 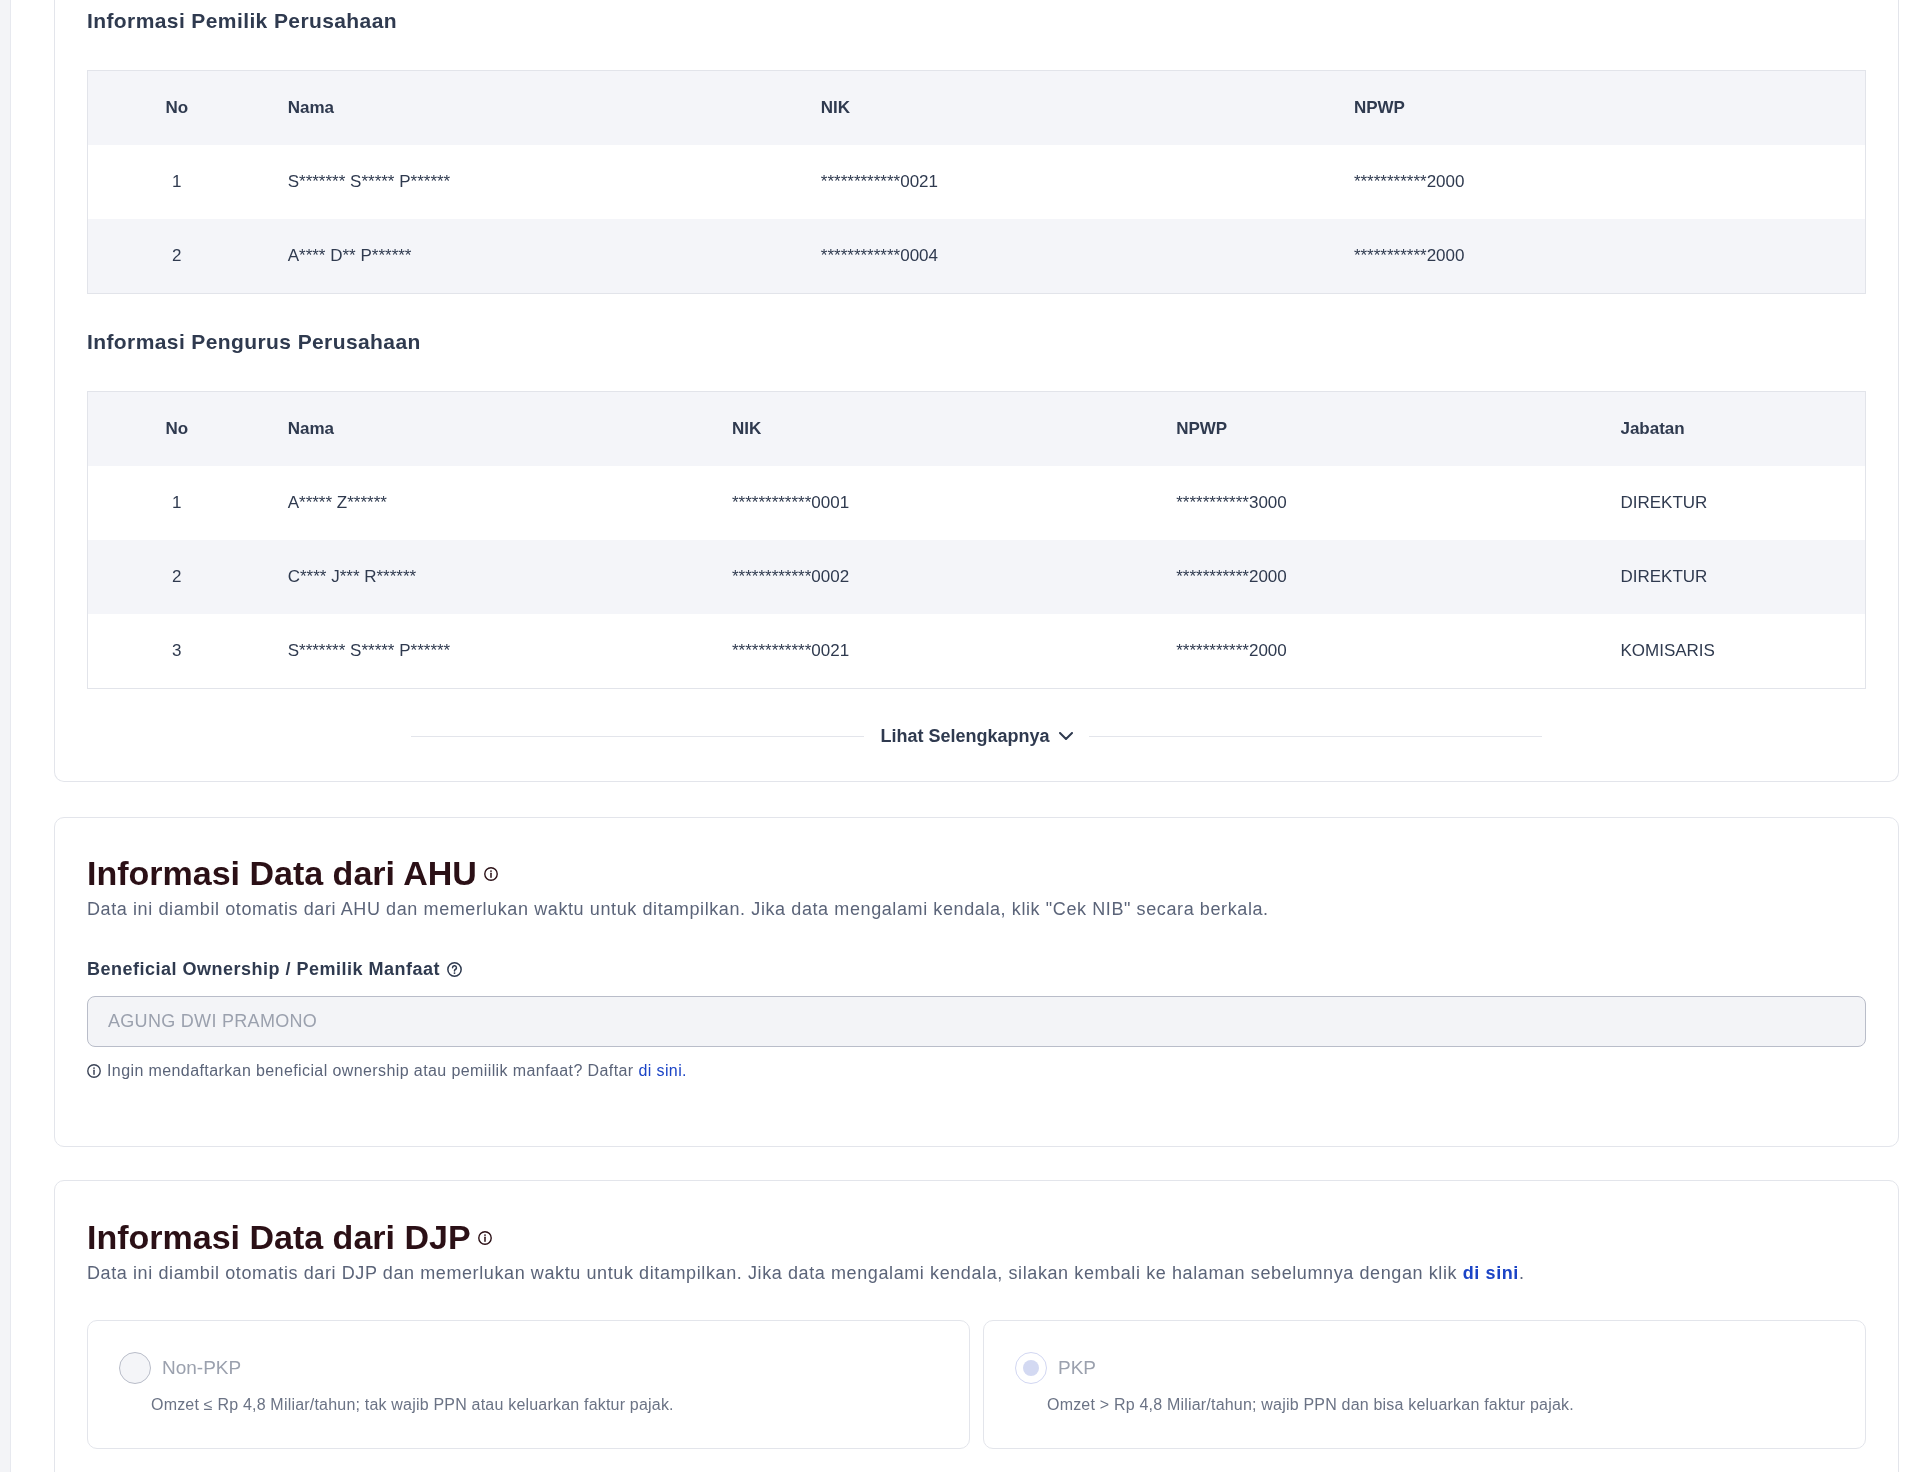 I want to click on section-description: Data ini diambil otomatis dari AHU dan memerlukan waktu untuk ditampilkan. Jika data mengalami kendala, klik "Cek NIB" secara berkala., so click(x=678, y=909).